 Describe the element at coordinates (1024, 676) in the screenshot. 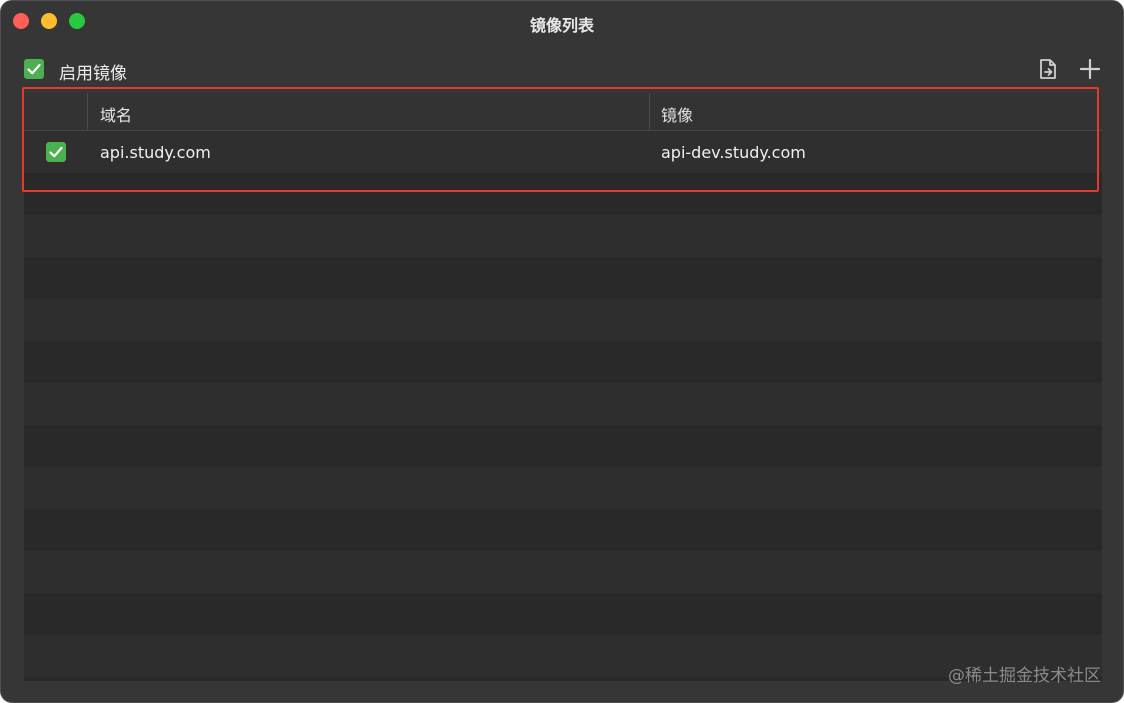

I see `watermark: @稀土掘金技术社区` at that location.